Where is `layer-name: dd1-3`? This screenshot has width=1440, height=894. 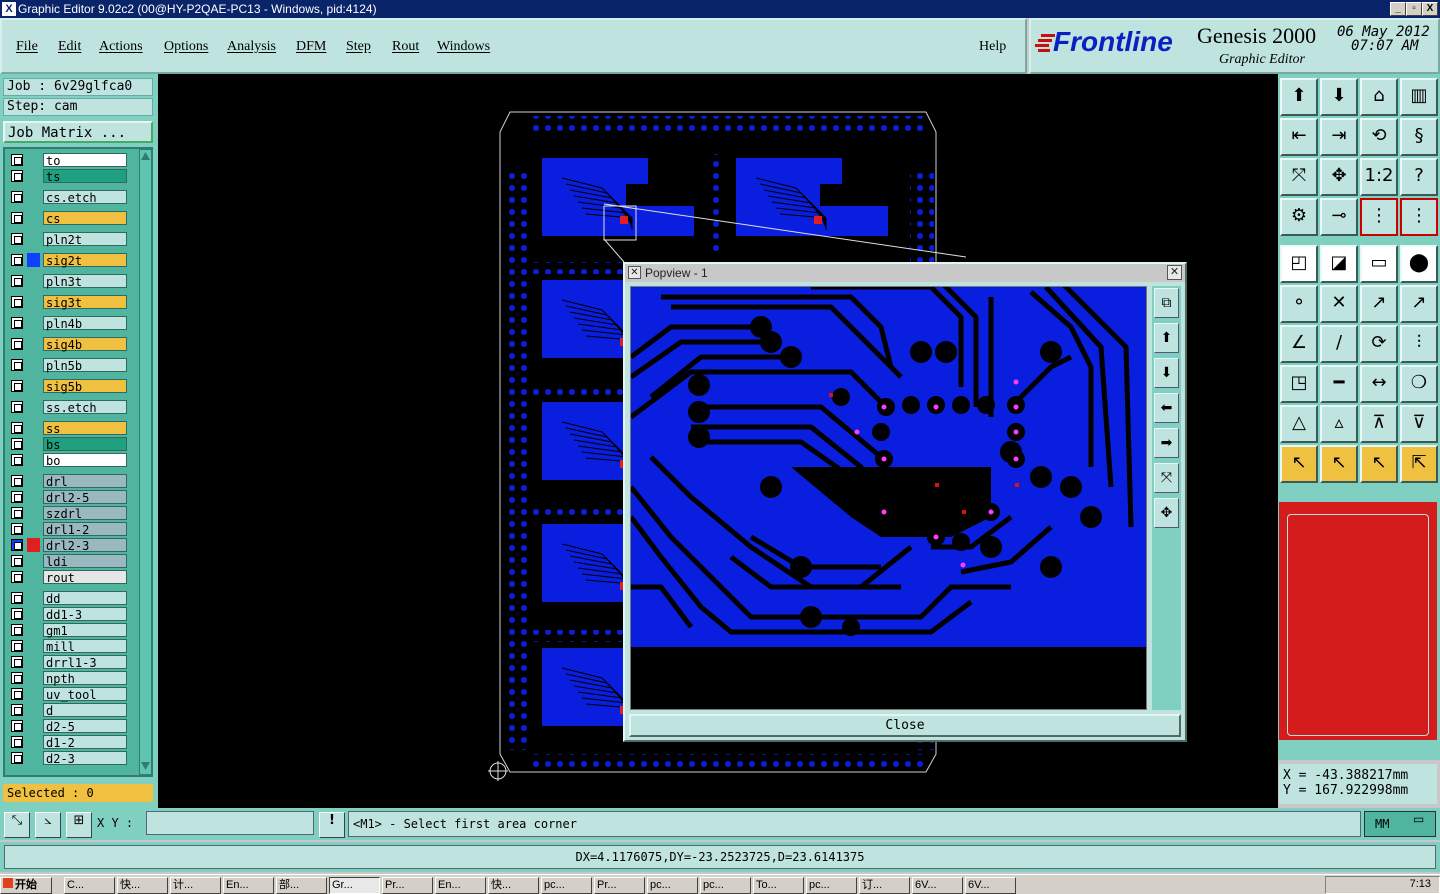
layer-name: dd1-3 is located at coordinates (85, 614).